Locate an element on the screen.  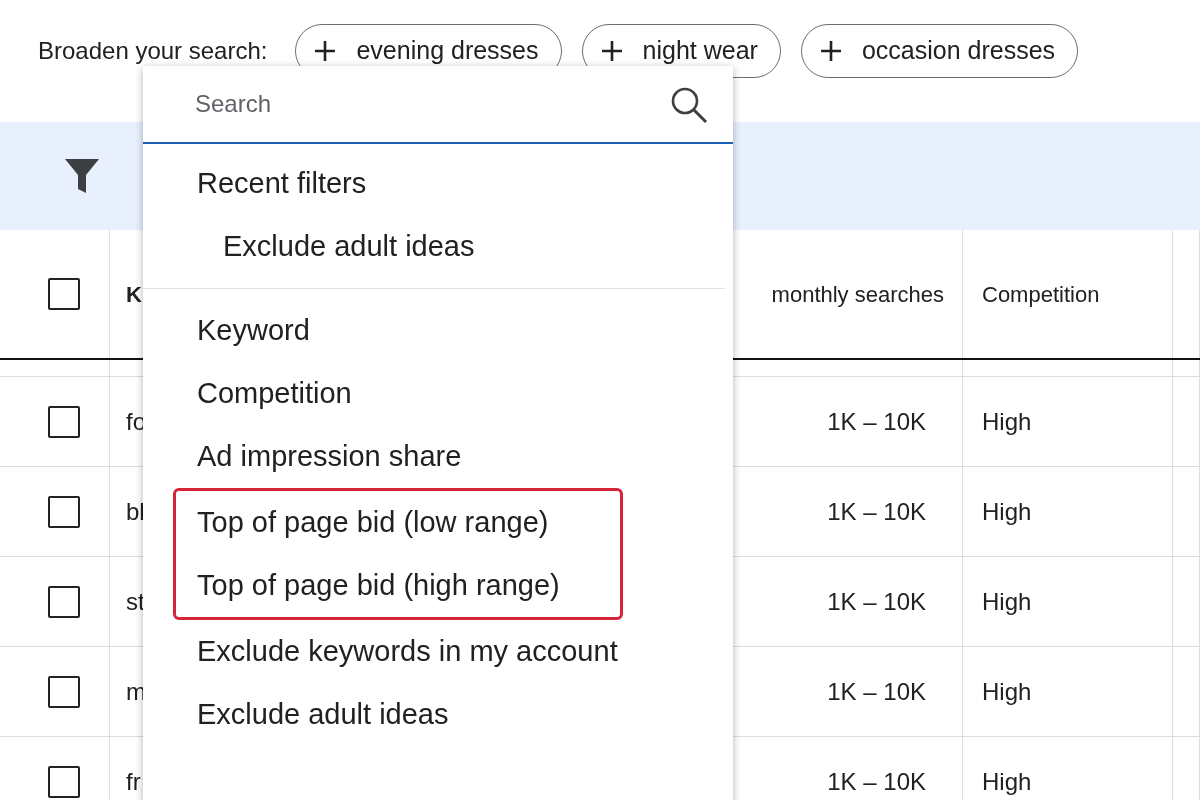
table-cell-text: fr is located at coordinates (133, 781).